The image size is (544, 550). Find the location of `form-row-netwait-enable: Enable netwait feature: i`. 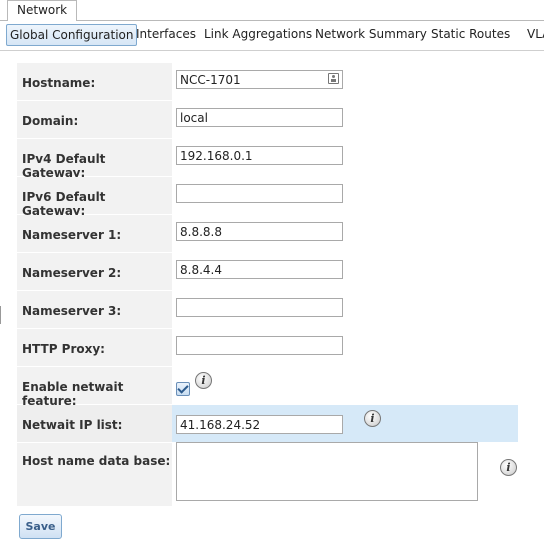

form-row-netwait-enable: Enable netwait feature: i is located at coordinates (267, 387).